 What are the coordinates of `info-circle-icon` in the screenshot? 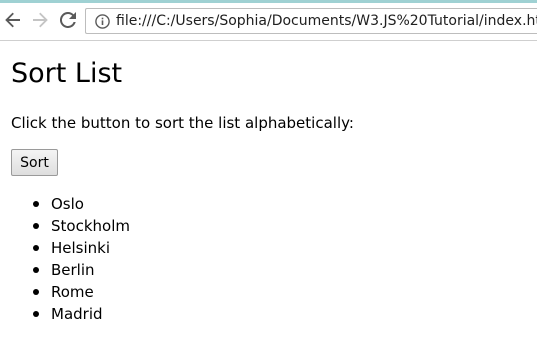 It's located at (102, 21).